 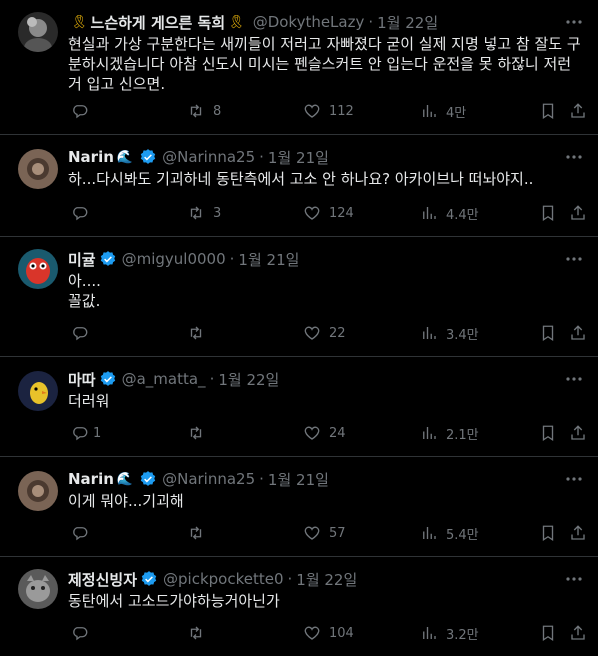 I want to click on user-handle: @DokytheLazy, so click(x=309, y=22).